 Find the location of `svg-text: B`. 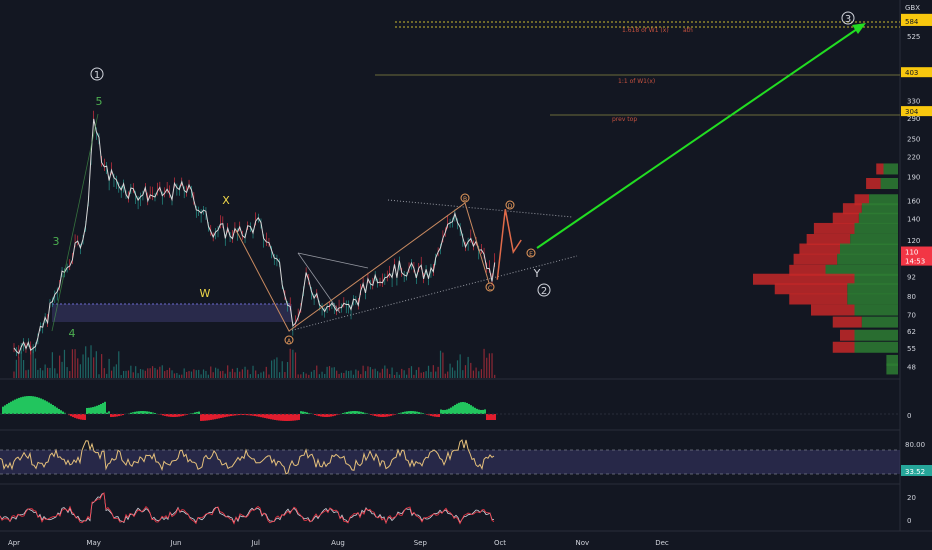

svg-text: B is located at coordinates (465, 199).